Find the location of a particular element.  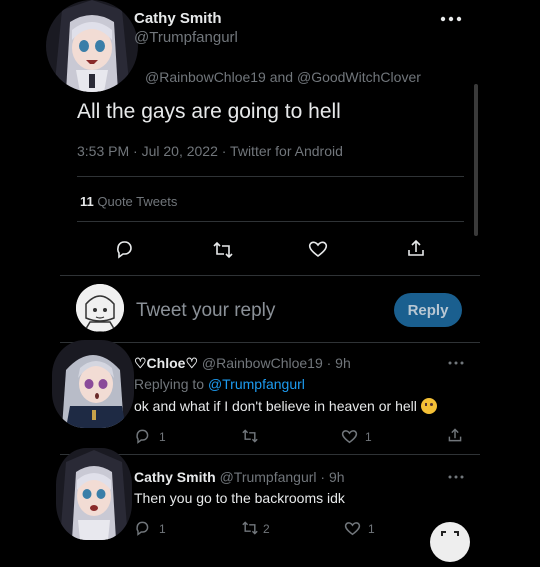

reply-header: ♡Chloe♡ @RainbowChloe19 · 9h is located at coordinates (242, 363).